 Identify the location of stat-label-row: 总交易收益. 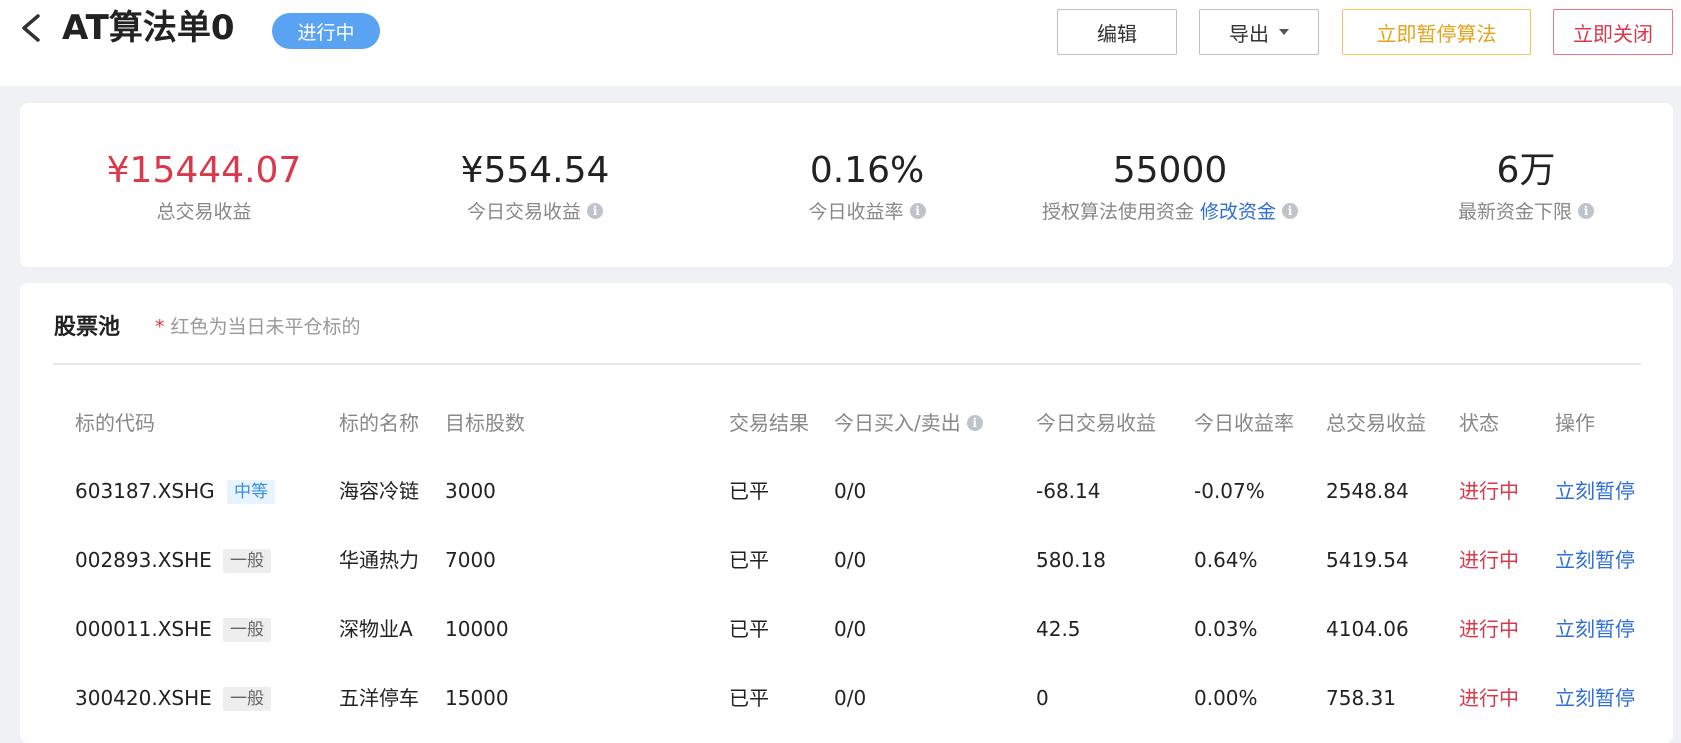
(204, 210).